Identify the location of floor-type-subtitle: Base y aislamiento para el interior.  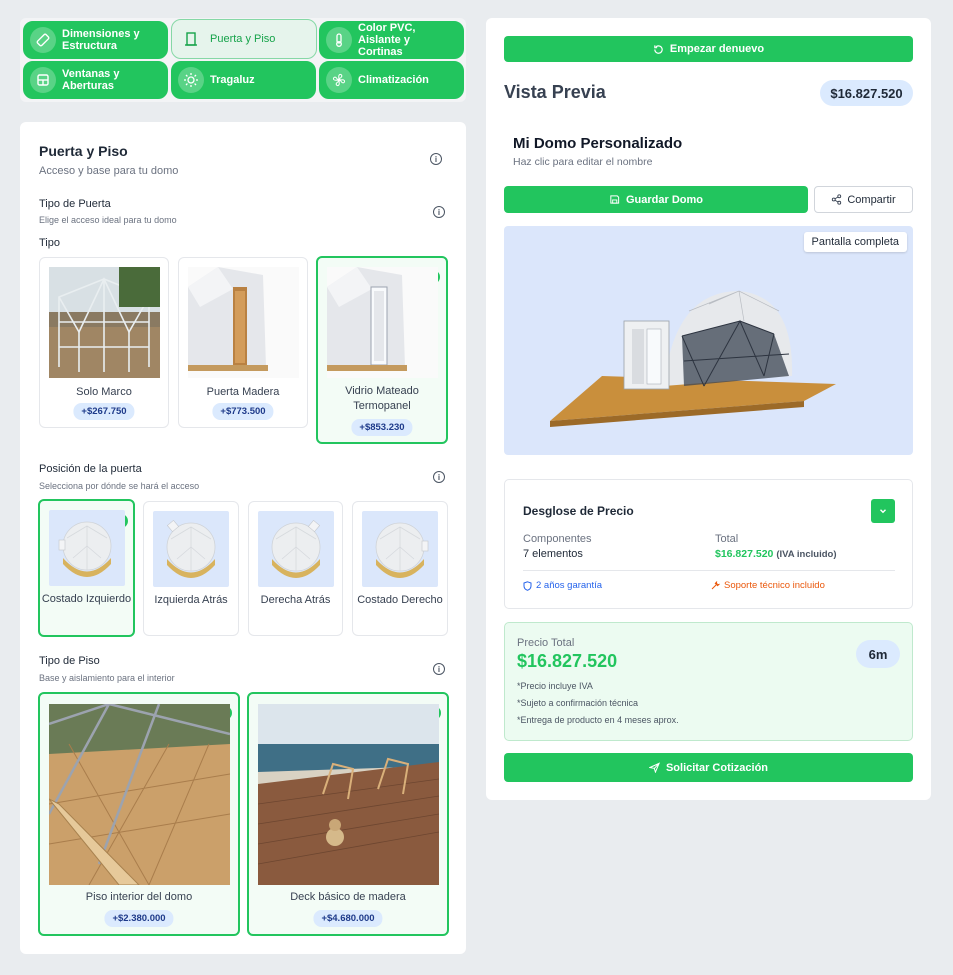
(107, 678).